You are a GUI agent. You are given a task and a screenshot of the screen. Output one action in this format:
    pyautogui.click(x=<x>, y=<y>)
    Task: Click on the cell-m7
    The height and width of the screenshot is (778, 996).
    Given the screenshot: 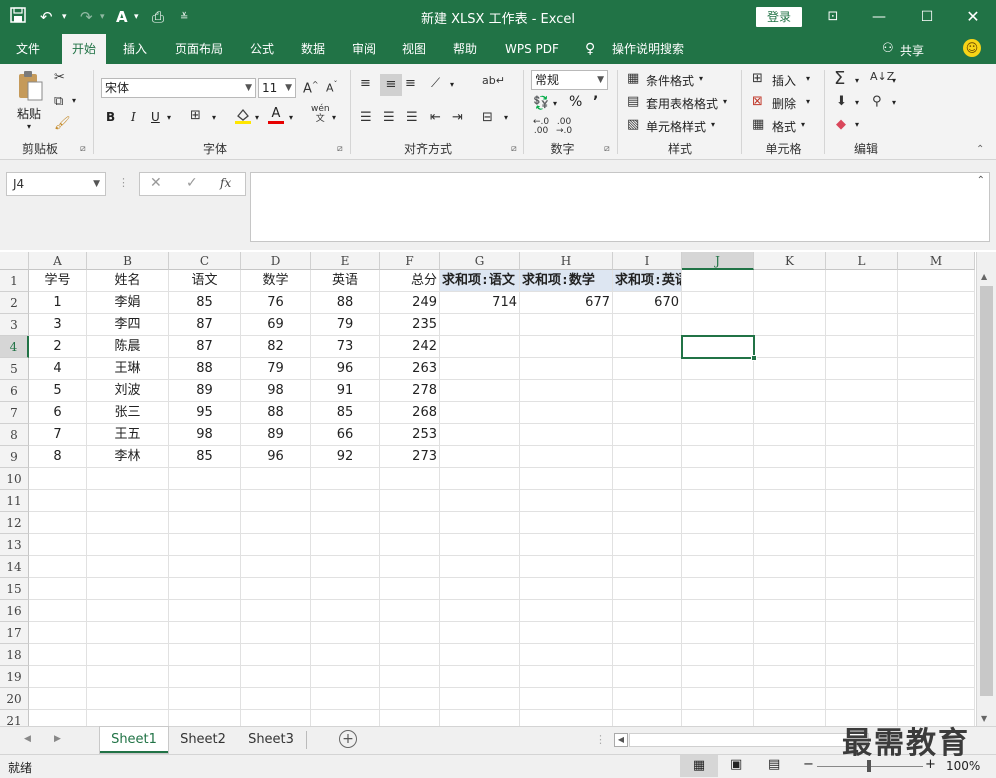 What is the action you would take?
    pyautogui.click(x=936, y=413)
    